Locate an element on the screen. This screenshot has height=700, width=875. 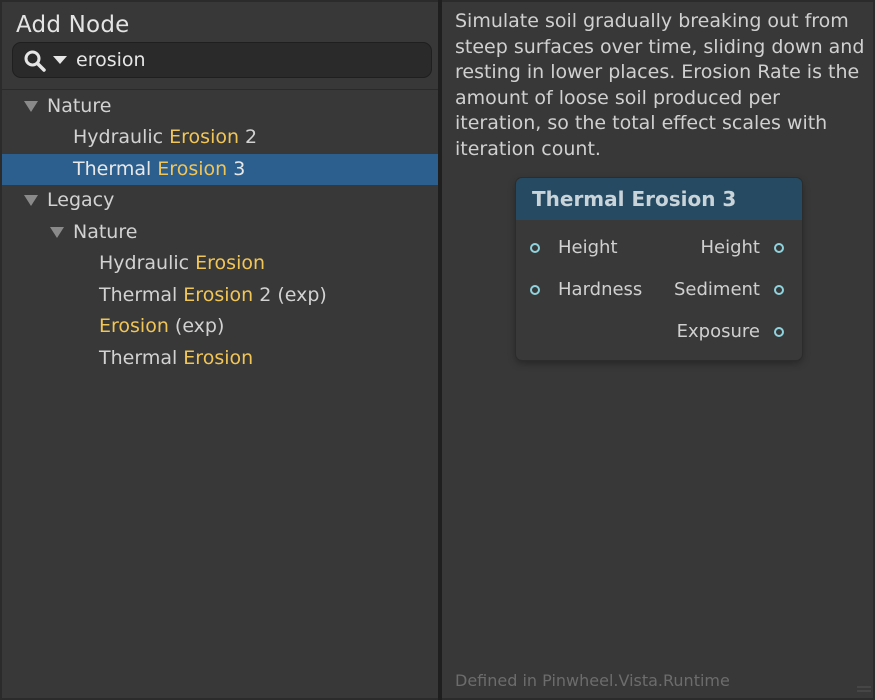
tree-item-thermal-erosion-3: Thermal Erosion 3 is located at coordinates (220, 169).